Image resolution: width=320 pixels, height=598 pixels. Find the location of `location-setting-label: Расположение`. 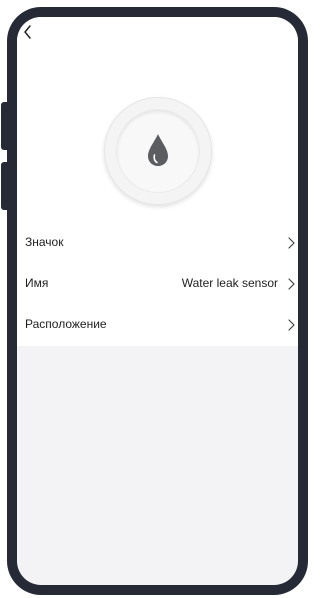

location-setting-label: Расположение is located at coordinates (66, 324).